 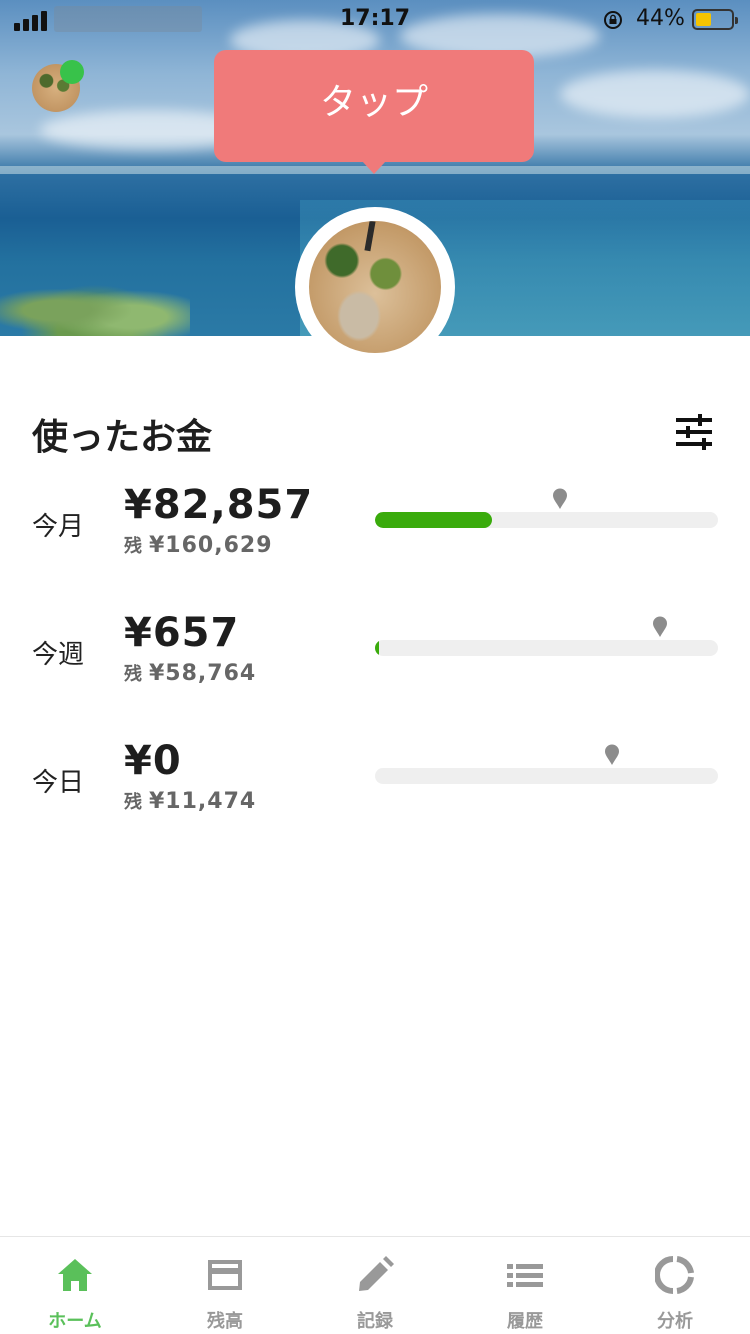 I want to click on nav-label: 記録, so click(x=375, y=1321).